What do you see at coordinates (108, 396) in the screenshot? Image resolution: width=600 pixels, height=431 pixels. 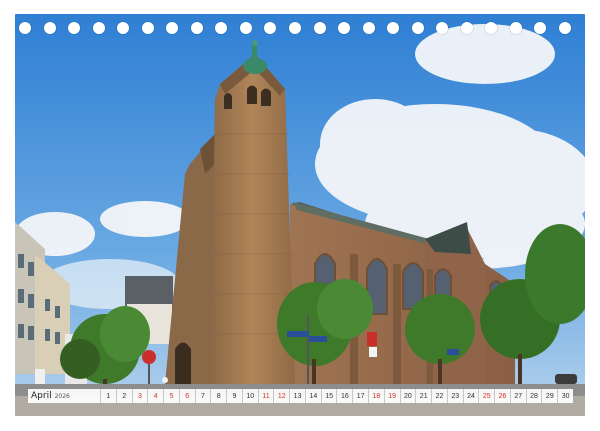 I see `day-cell: 1` at bounding box center [108, 396].